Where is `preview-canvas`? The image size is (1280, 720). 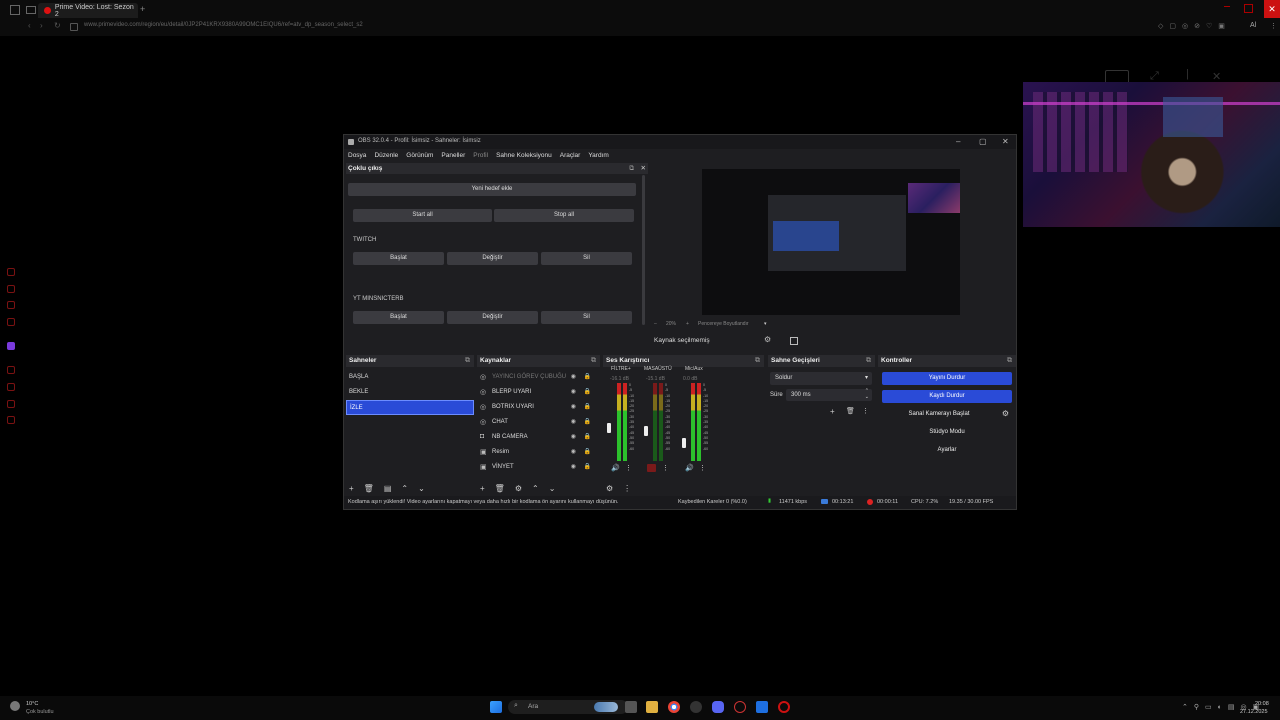
preview-canvas is located at coordinates (831, 242).